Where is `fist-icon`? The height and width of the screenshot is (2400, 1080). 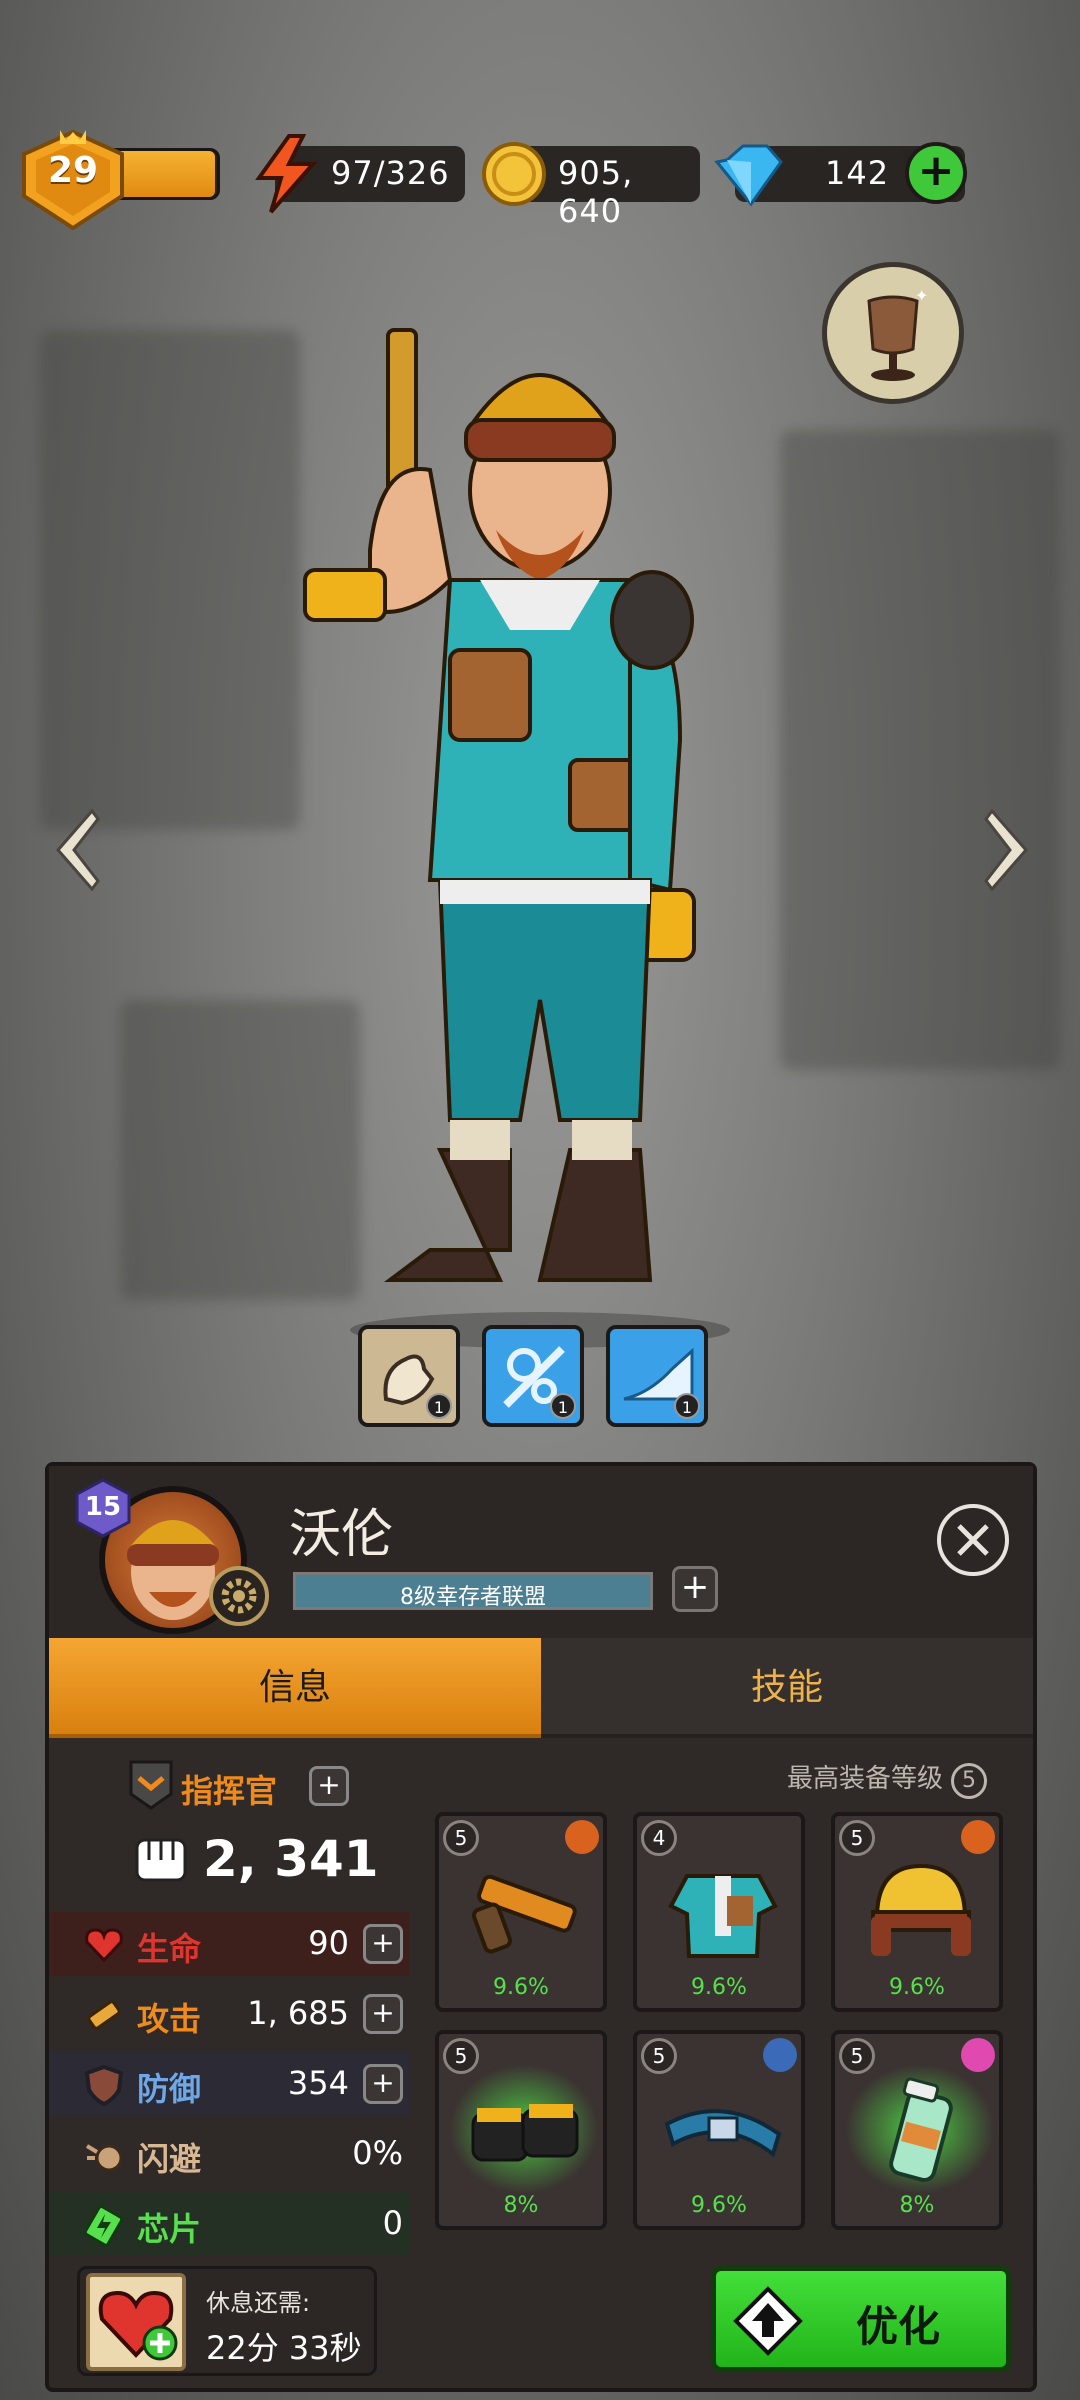 fist-icon is located at coordinates (161, 1860).